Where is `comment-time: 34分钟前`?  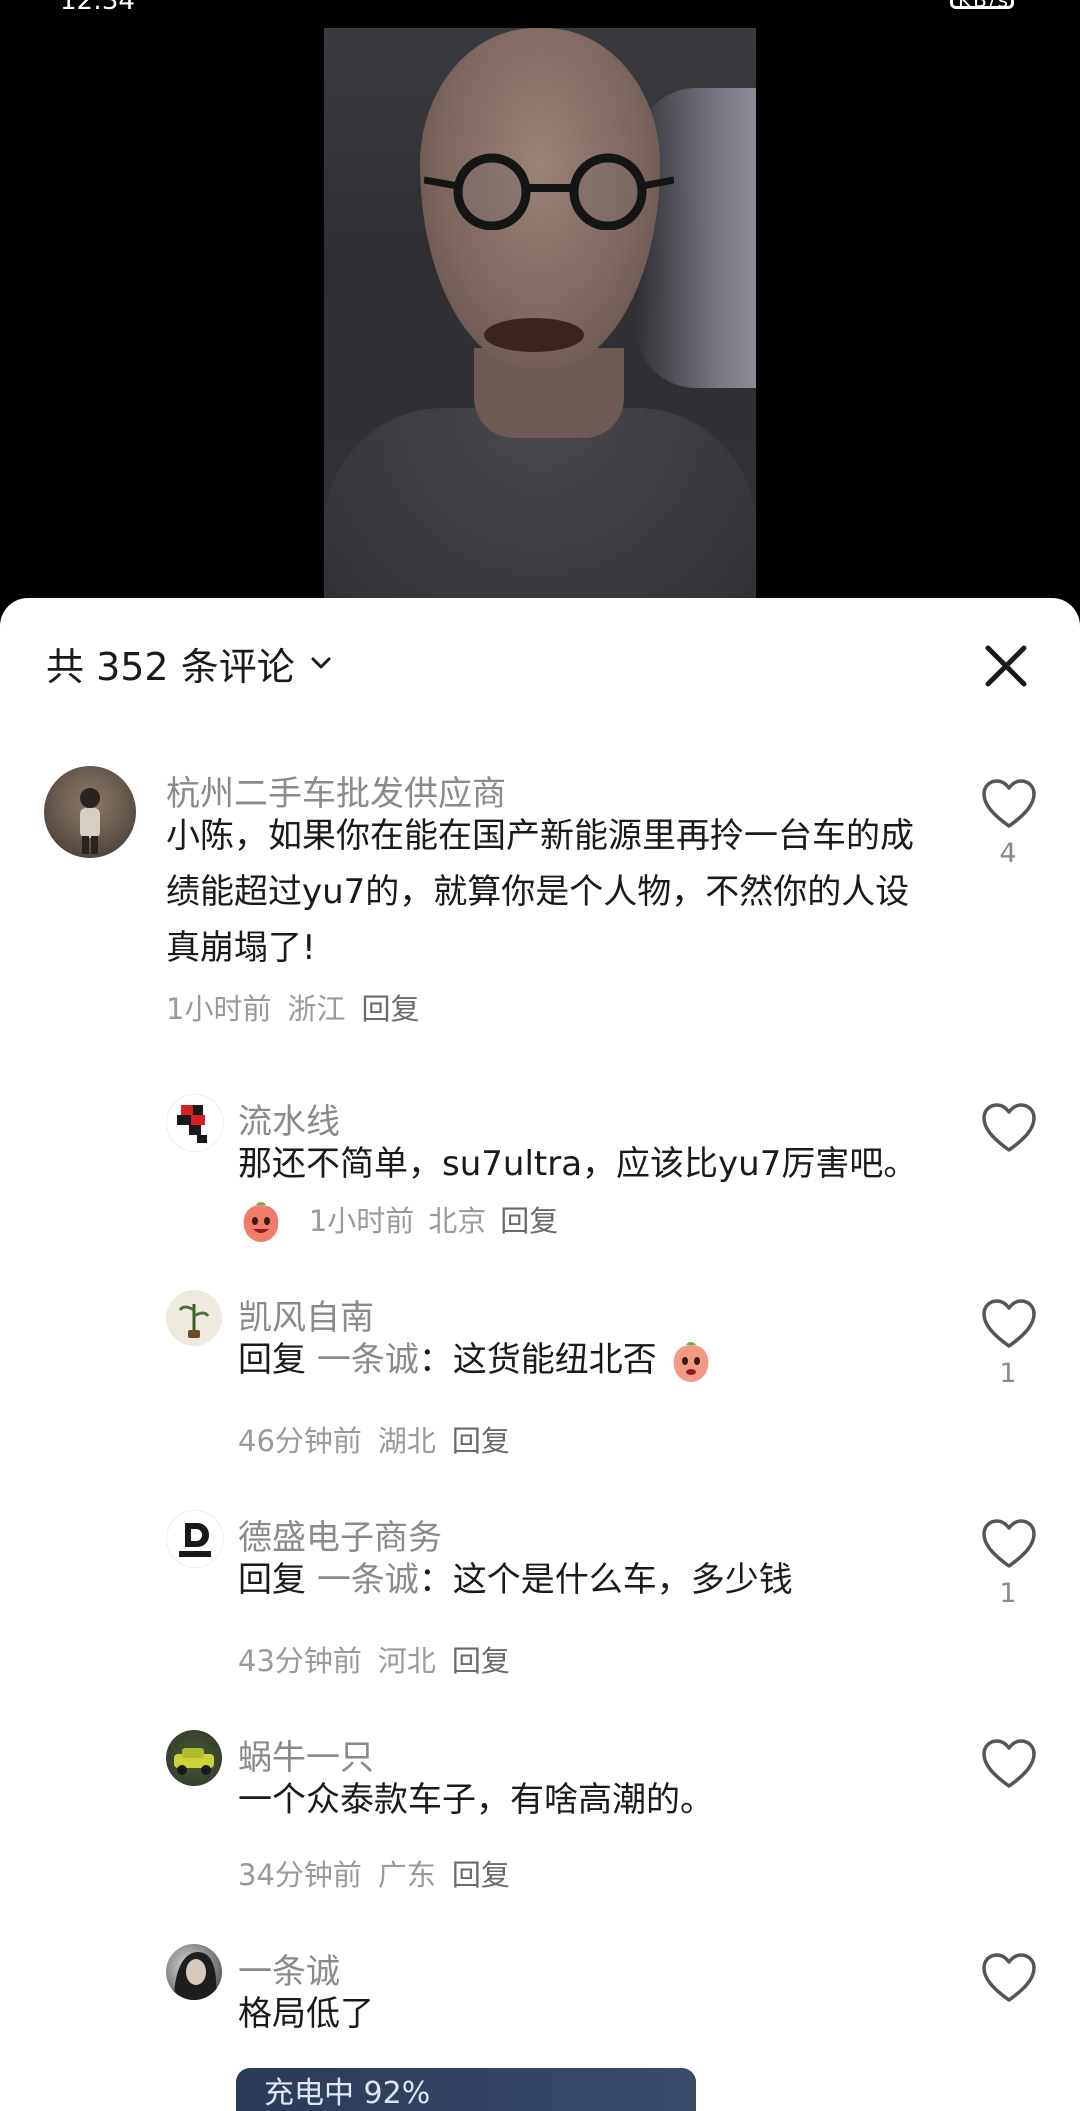 comment-time: 34分钟前 is located at coordinates (300, 1875).